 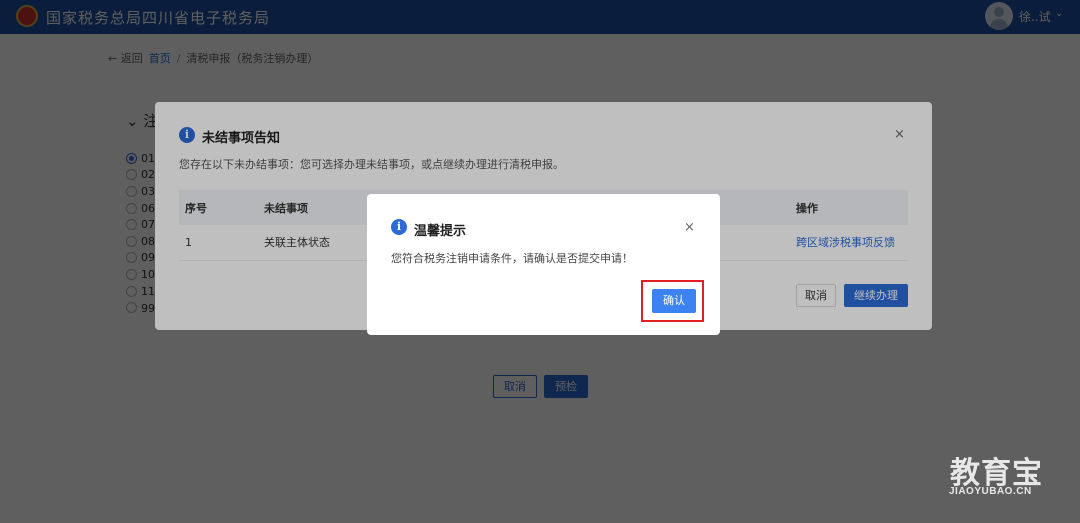 What do you see at coordinates (990, 491) in the screenshot?
I see `watermark-url: JIAOYUBAO.CN` at bounding box center [990, 491].